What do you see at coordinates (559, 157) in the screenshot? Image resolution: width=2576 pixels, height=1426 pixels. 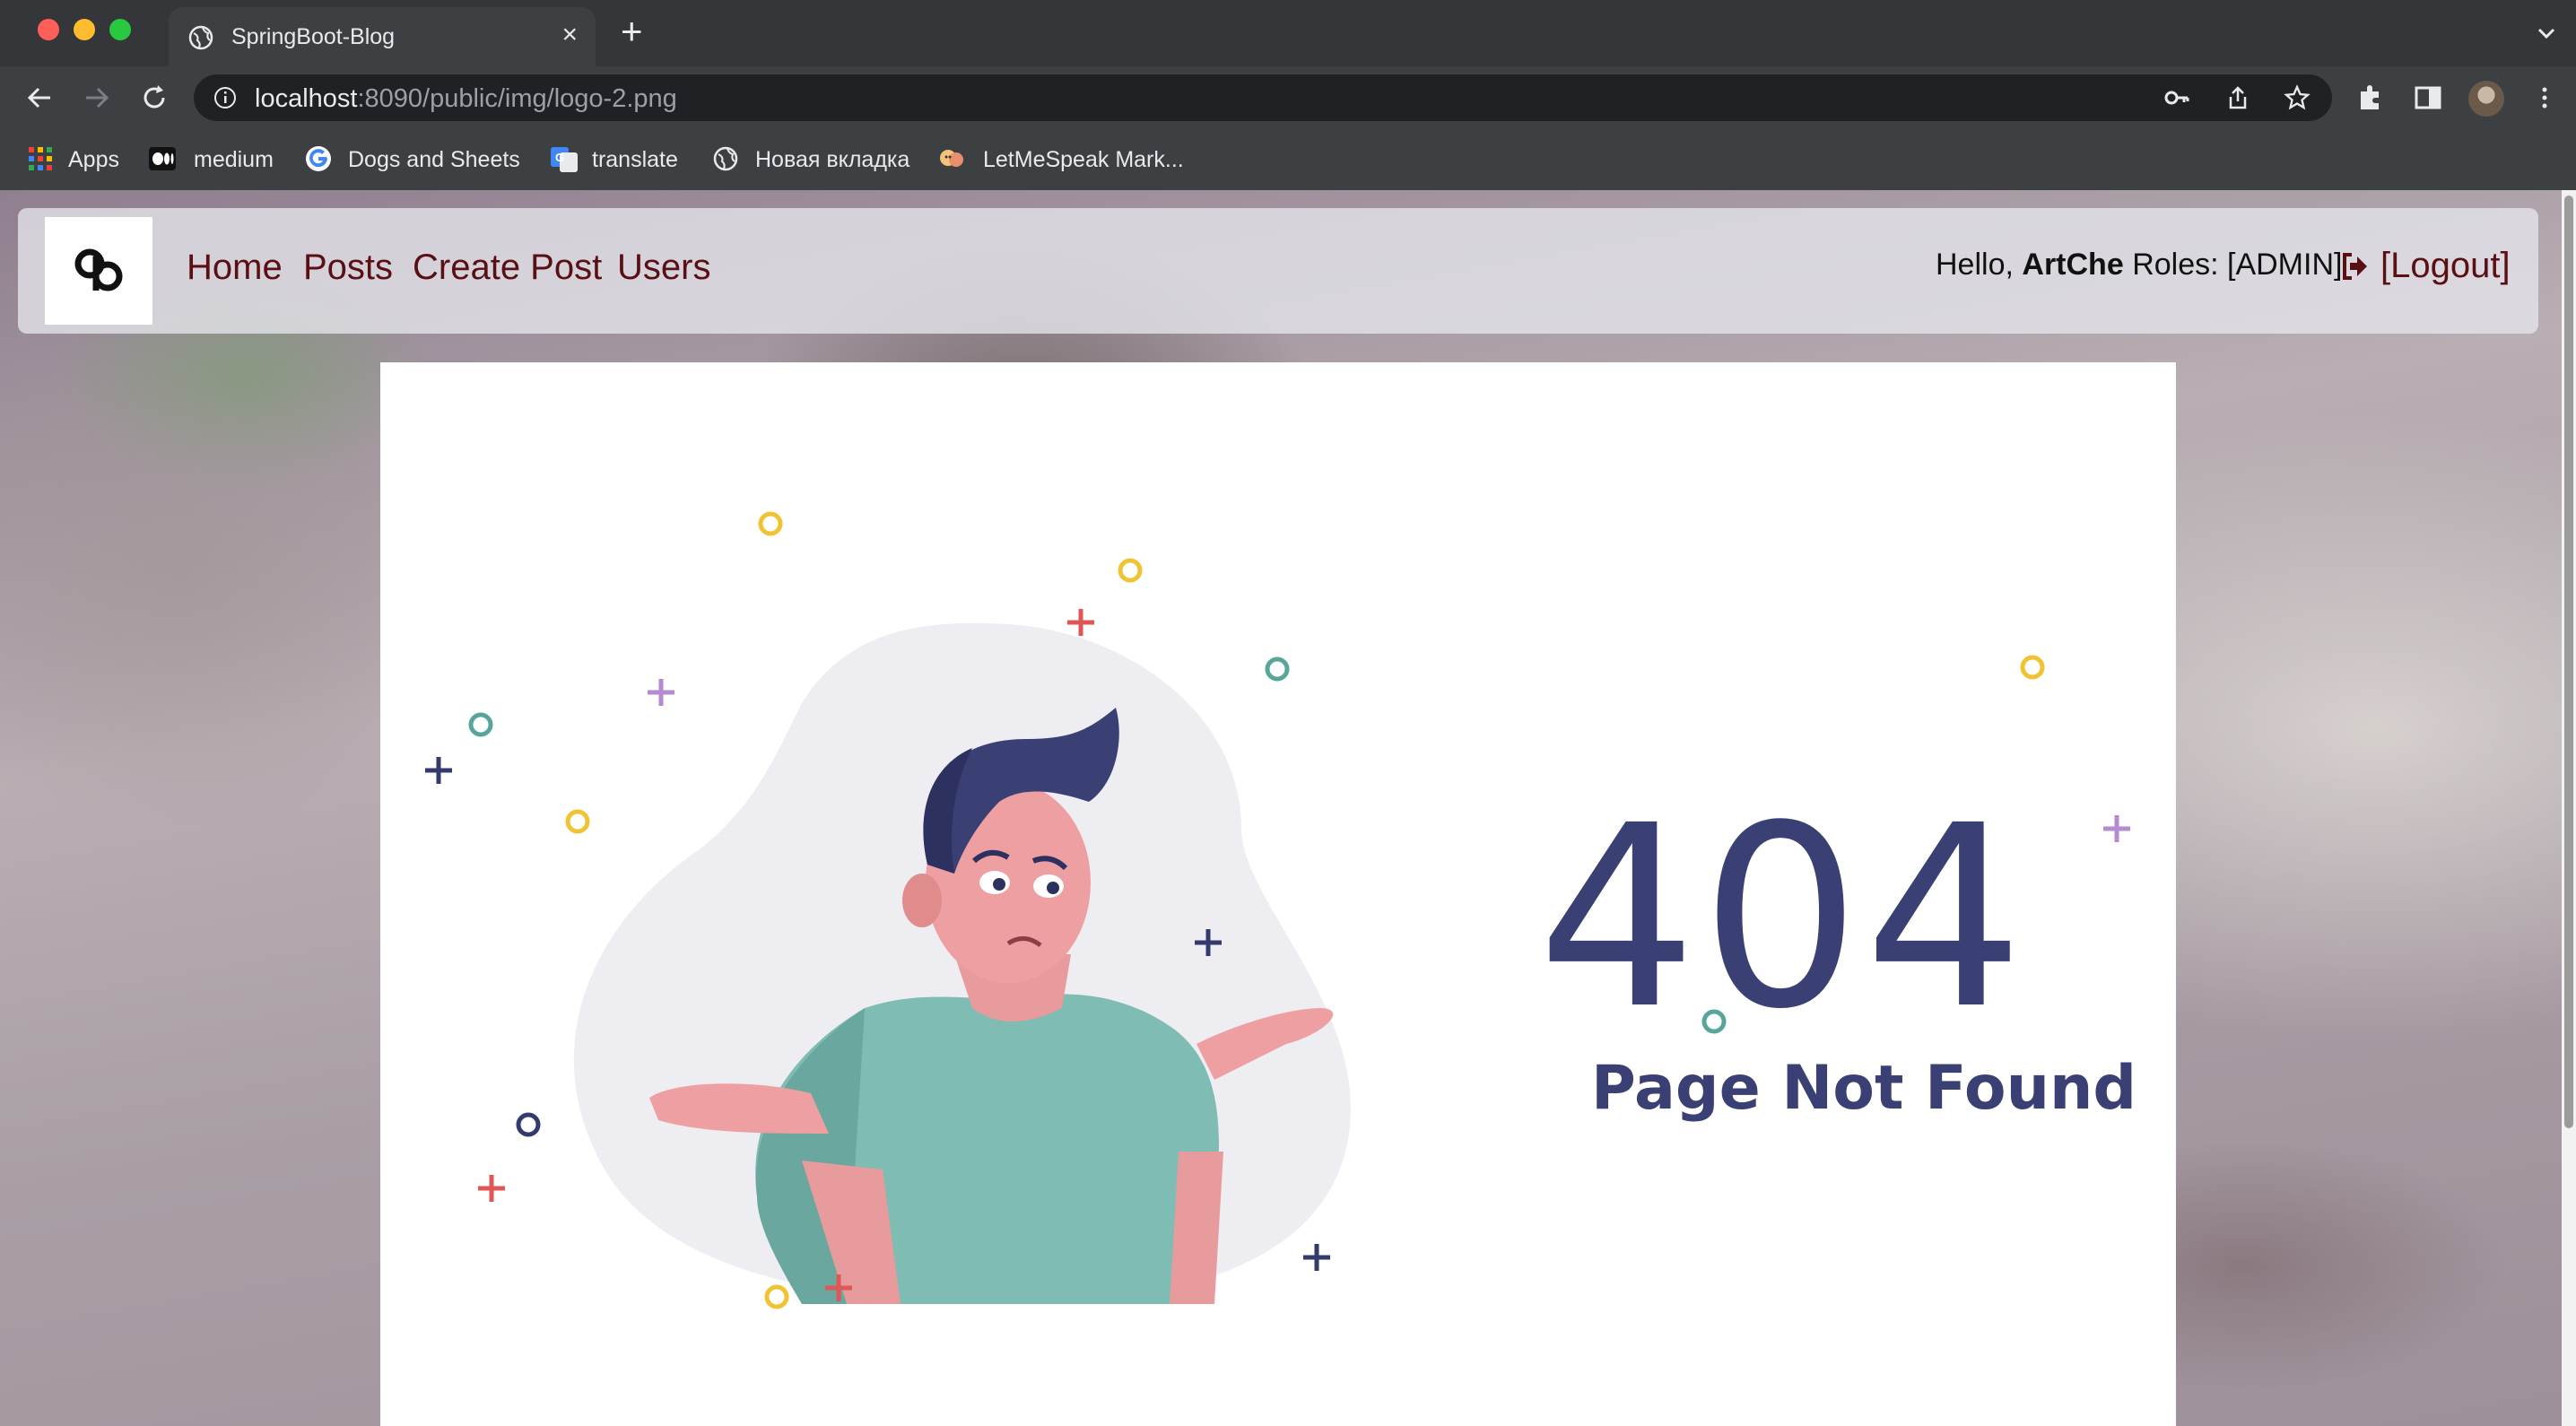 I see `svg-text: G` at bounding box center [559, 157].